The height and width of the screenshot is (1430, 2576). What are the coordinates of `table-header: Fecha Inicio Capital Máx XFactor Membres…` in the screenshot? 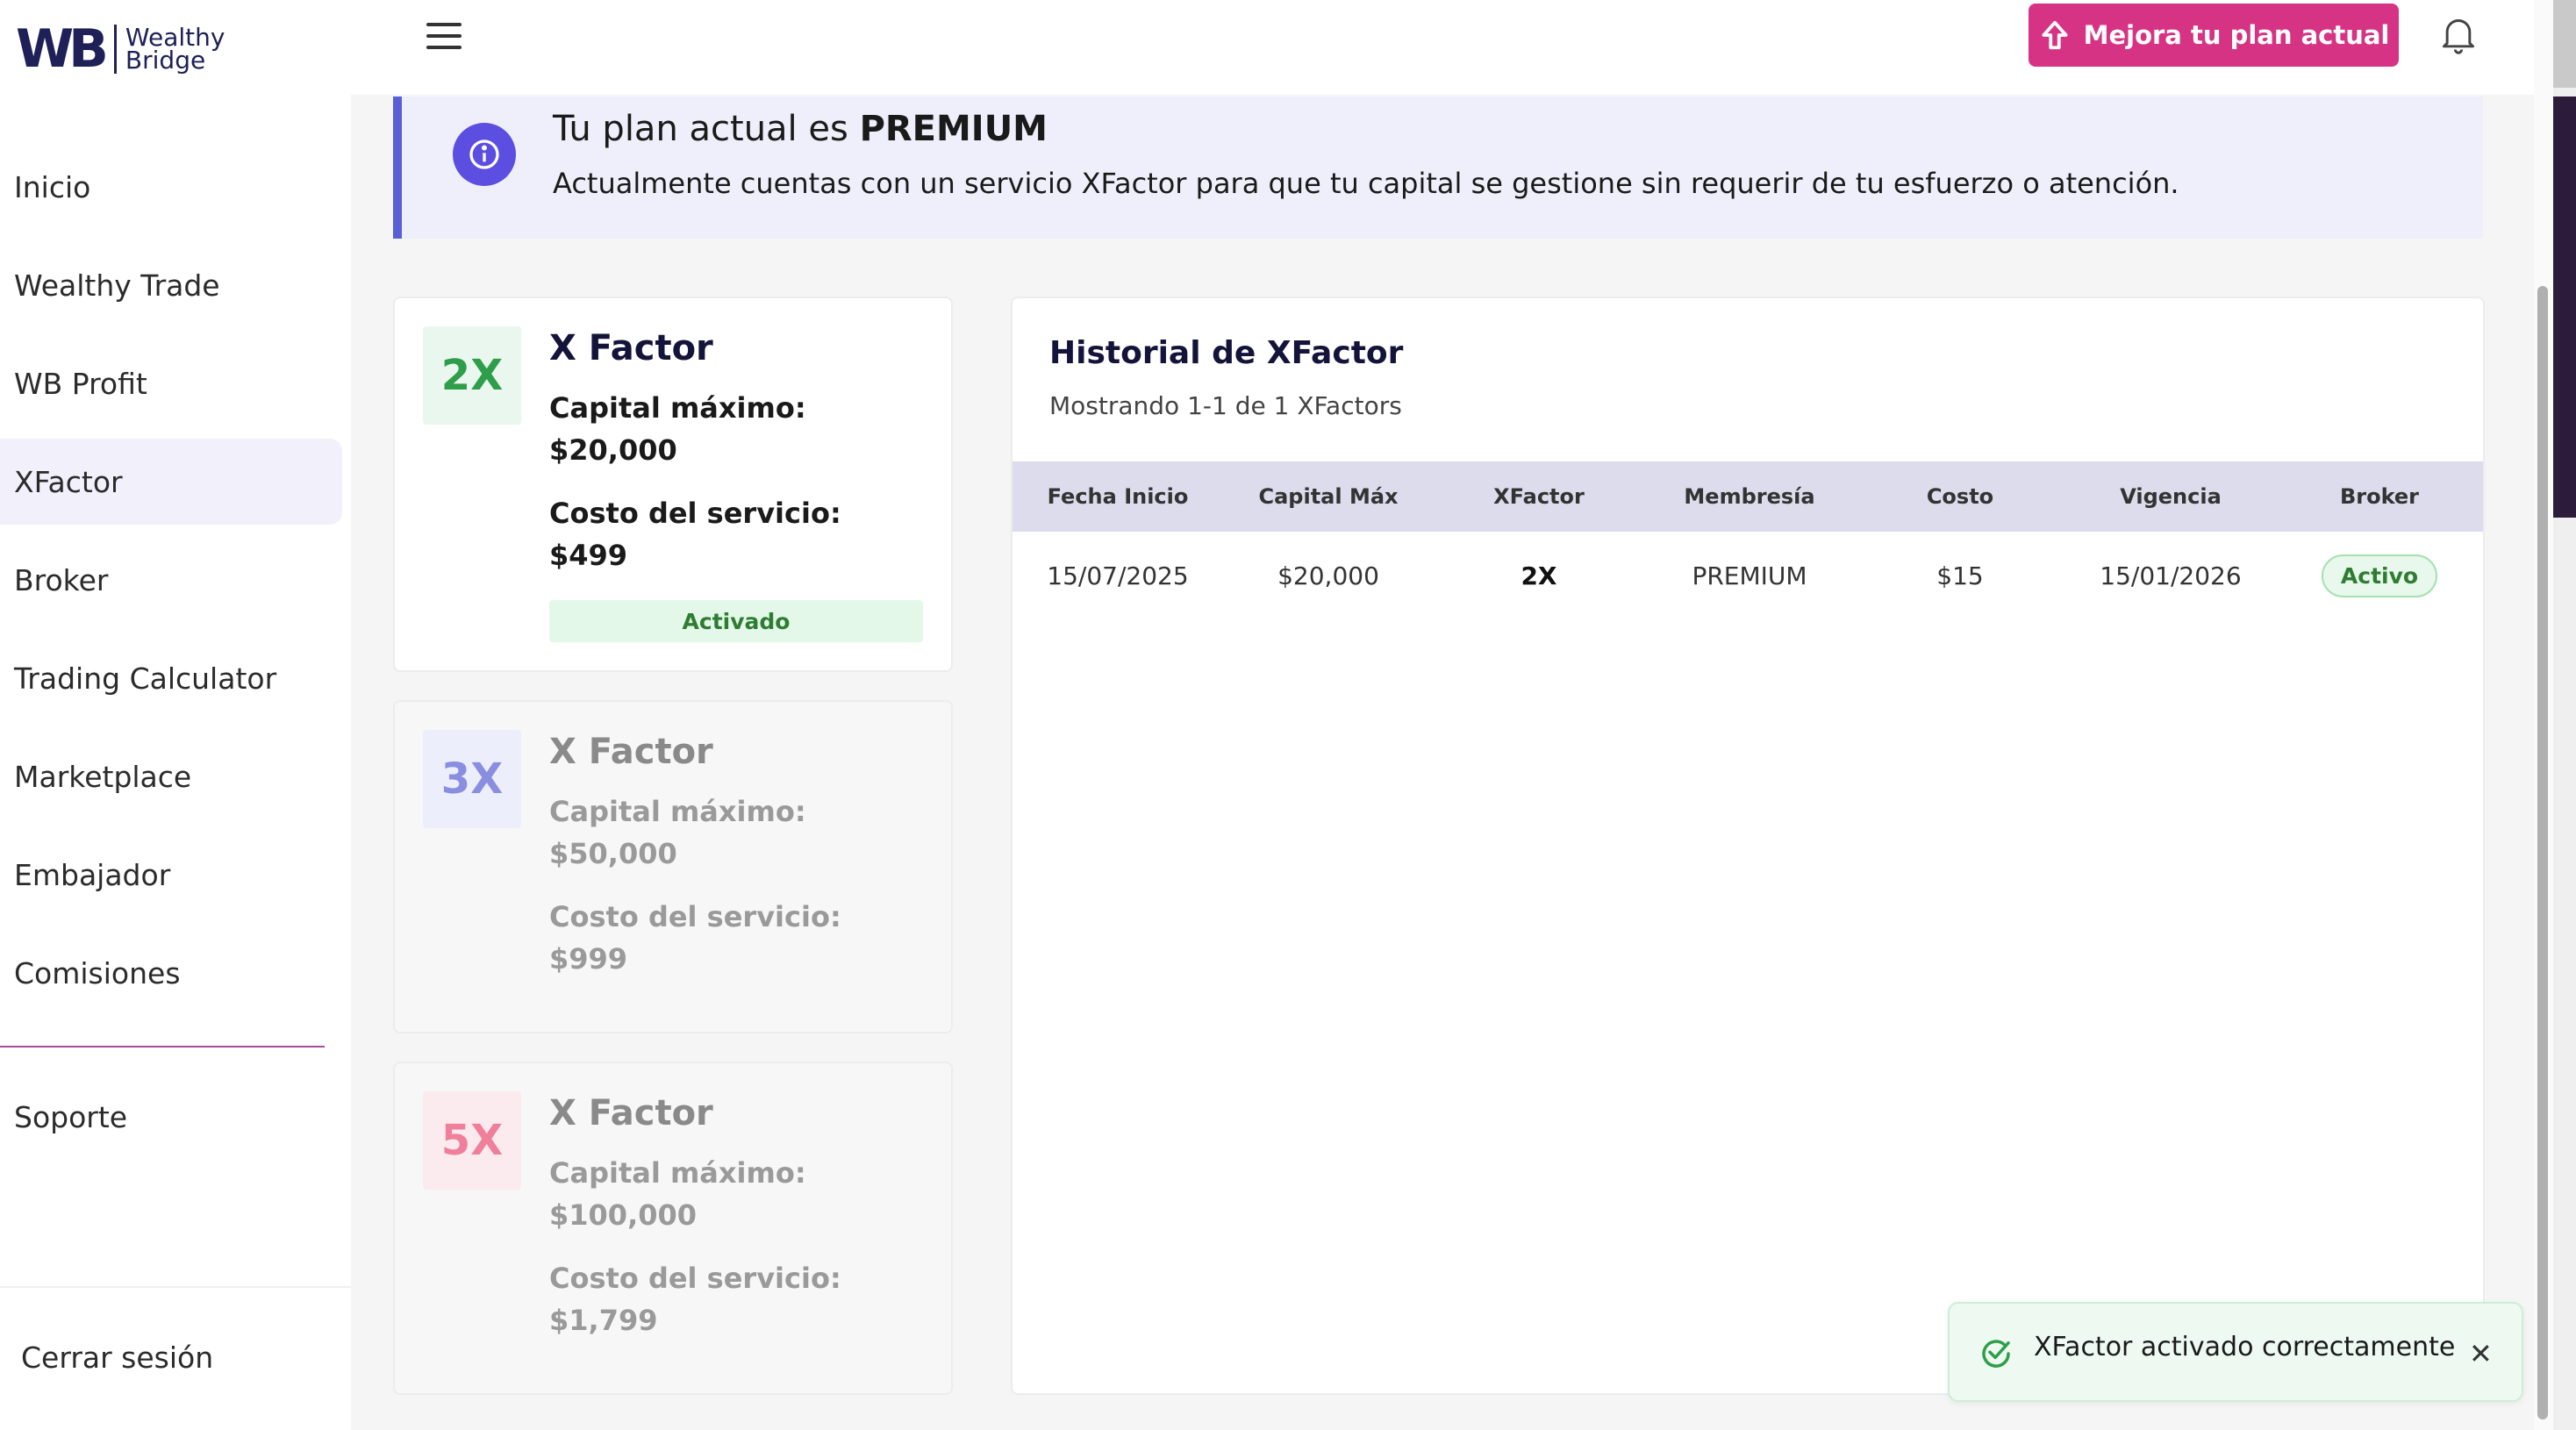 It's located at (1748, 496).